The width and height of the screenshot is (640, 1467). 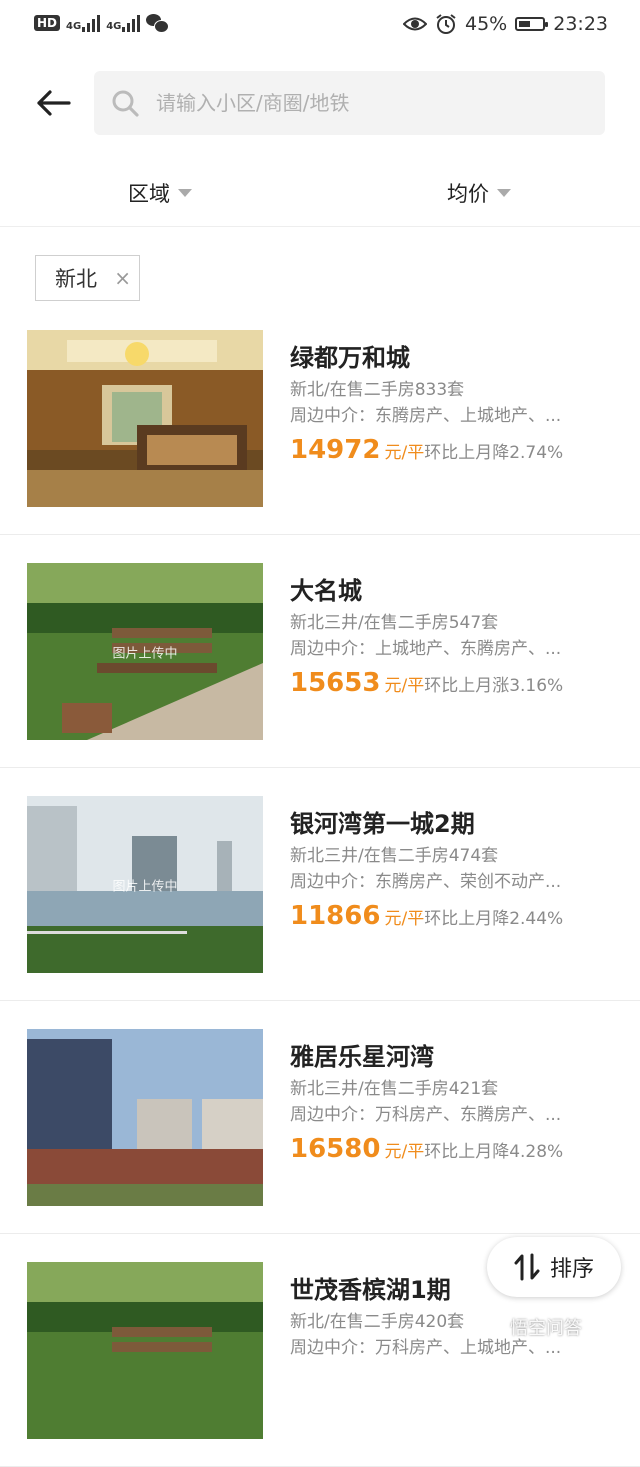 I want to click on hd-badge: HD, so click(x=47, y=23).